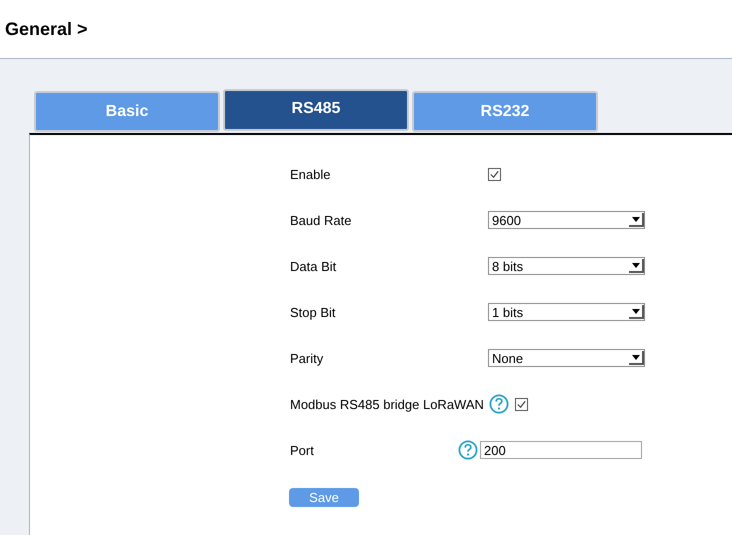 This screenshot has height=535, width=732. What do you see at coordinates (561, 450) in the screenshot?
I see `port-field: 200` at bounding box center [561, 450].